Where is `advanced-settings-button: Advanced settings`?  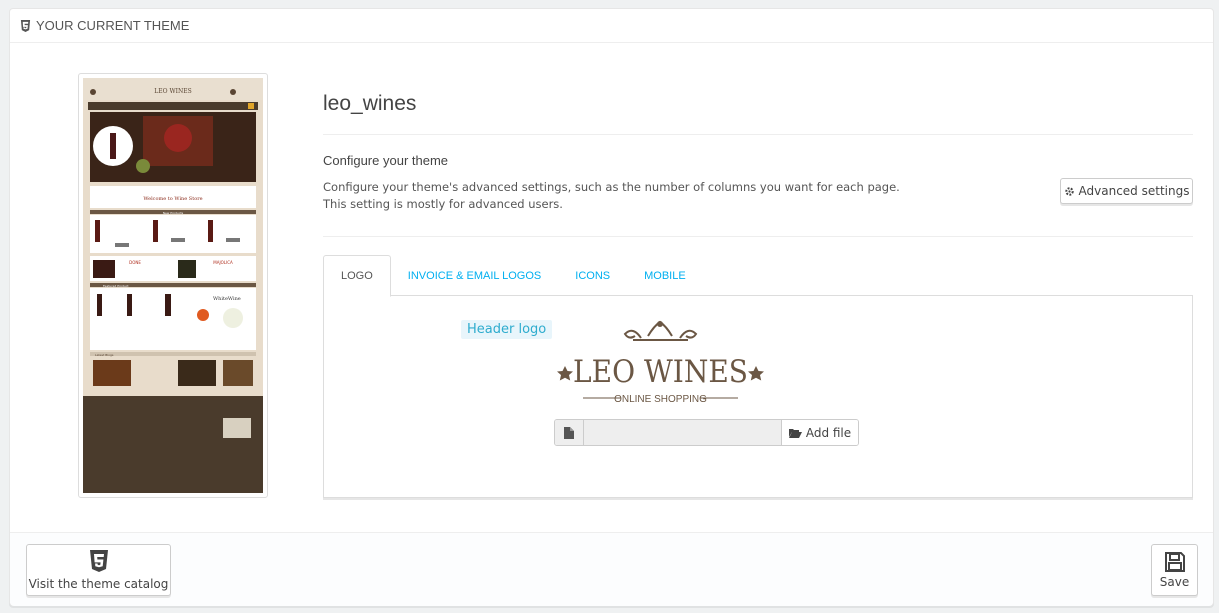 advanced-settings-button: Advanced settings is located at coordinates (1126, 191).